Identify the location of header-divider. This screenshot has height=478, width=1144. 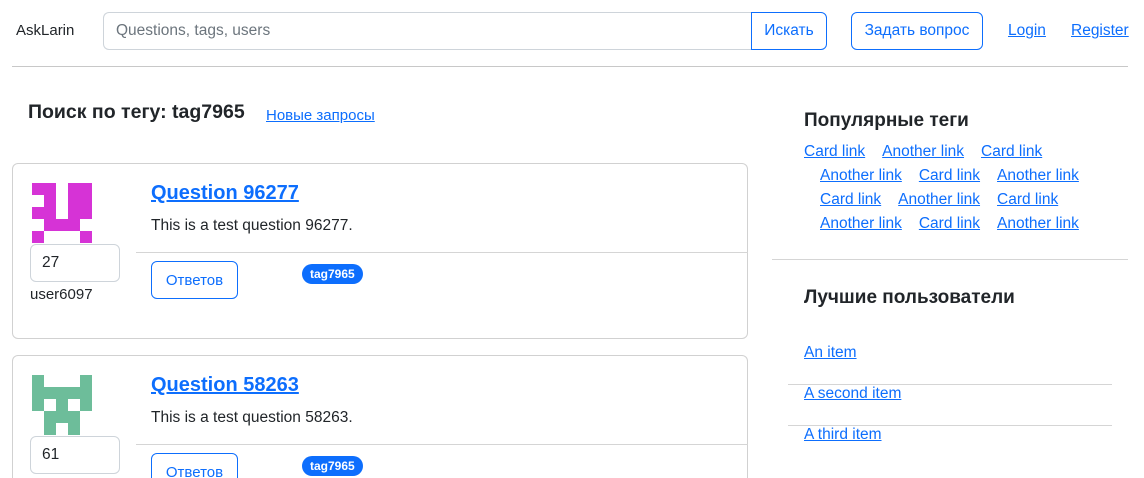
(570, 66).